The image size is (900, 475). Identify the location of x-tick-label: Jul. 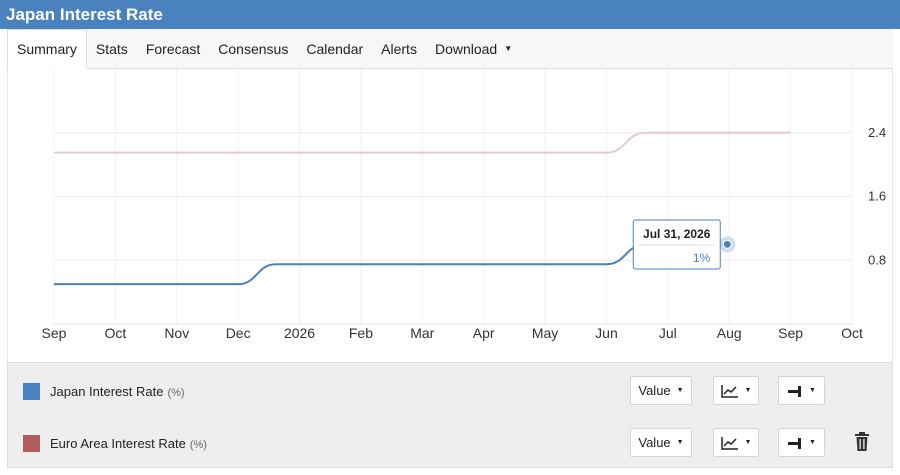
(668, 333).